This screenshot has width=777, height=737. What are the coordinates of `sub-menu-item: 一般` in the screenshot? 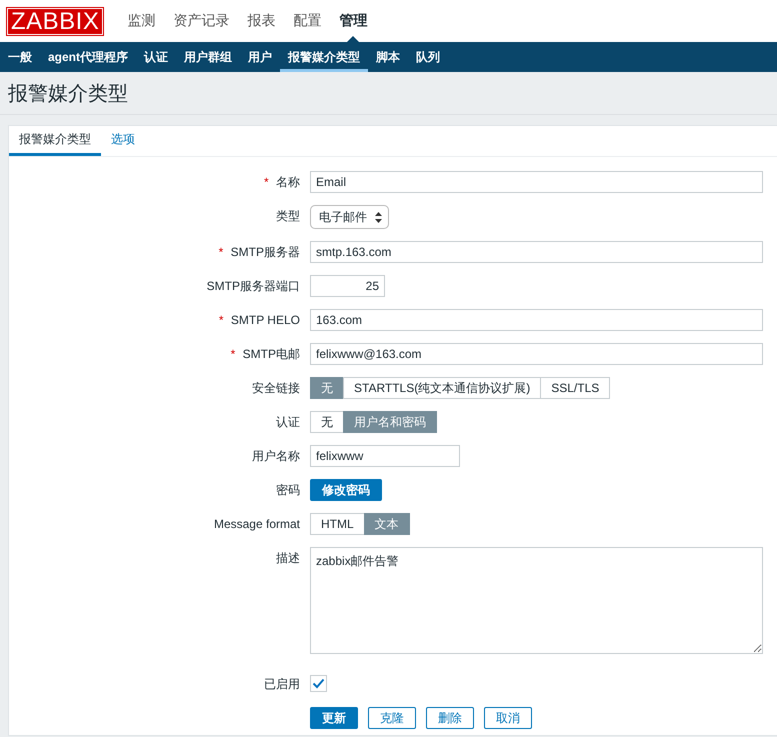 It's located at (20, 57).